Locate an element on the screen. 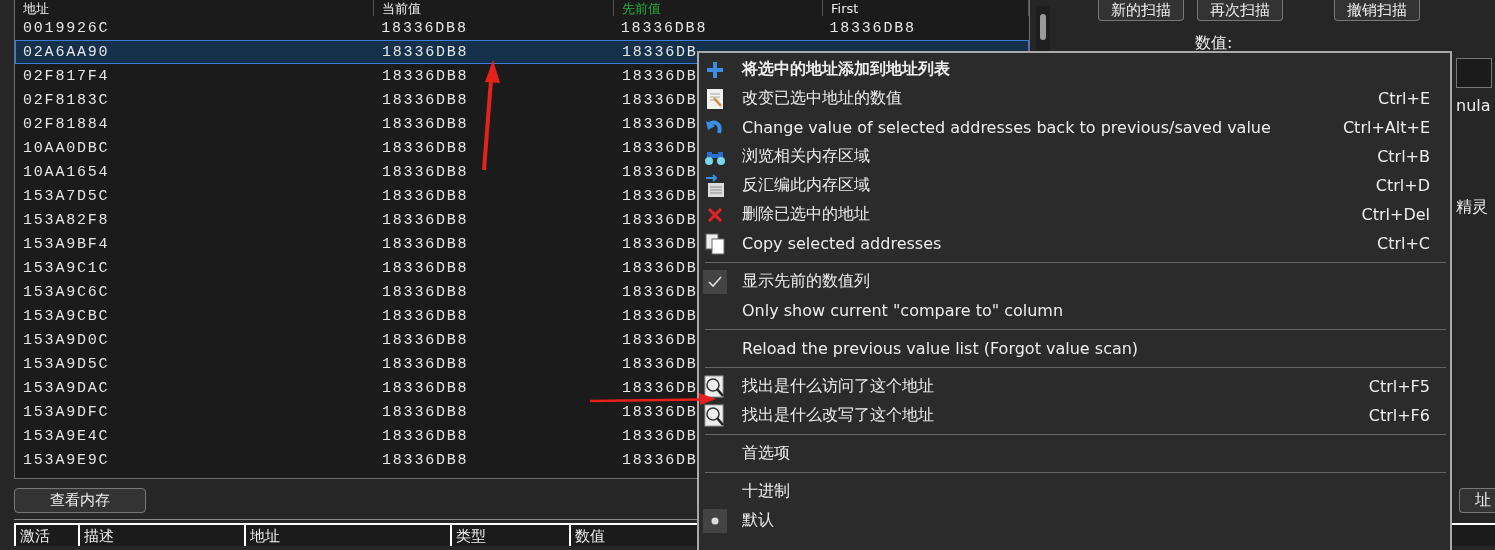 This screenshot has width=1495, height=550. view-memory-button: 查看内存 is located at coordinates (80, 500).